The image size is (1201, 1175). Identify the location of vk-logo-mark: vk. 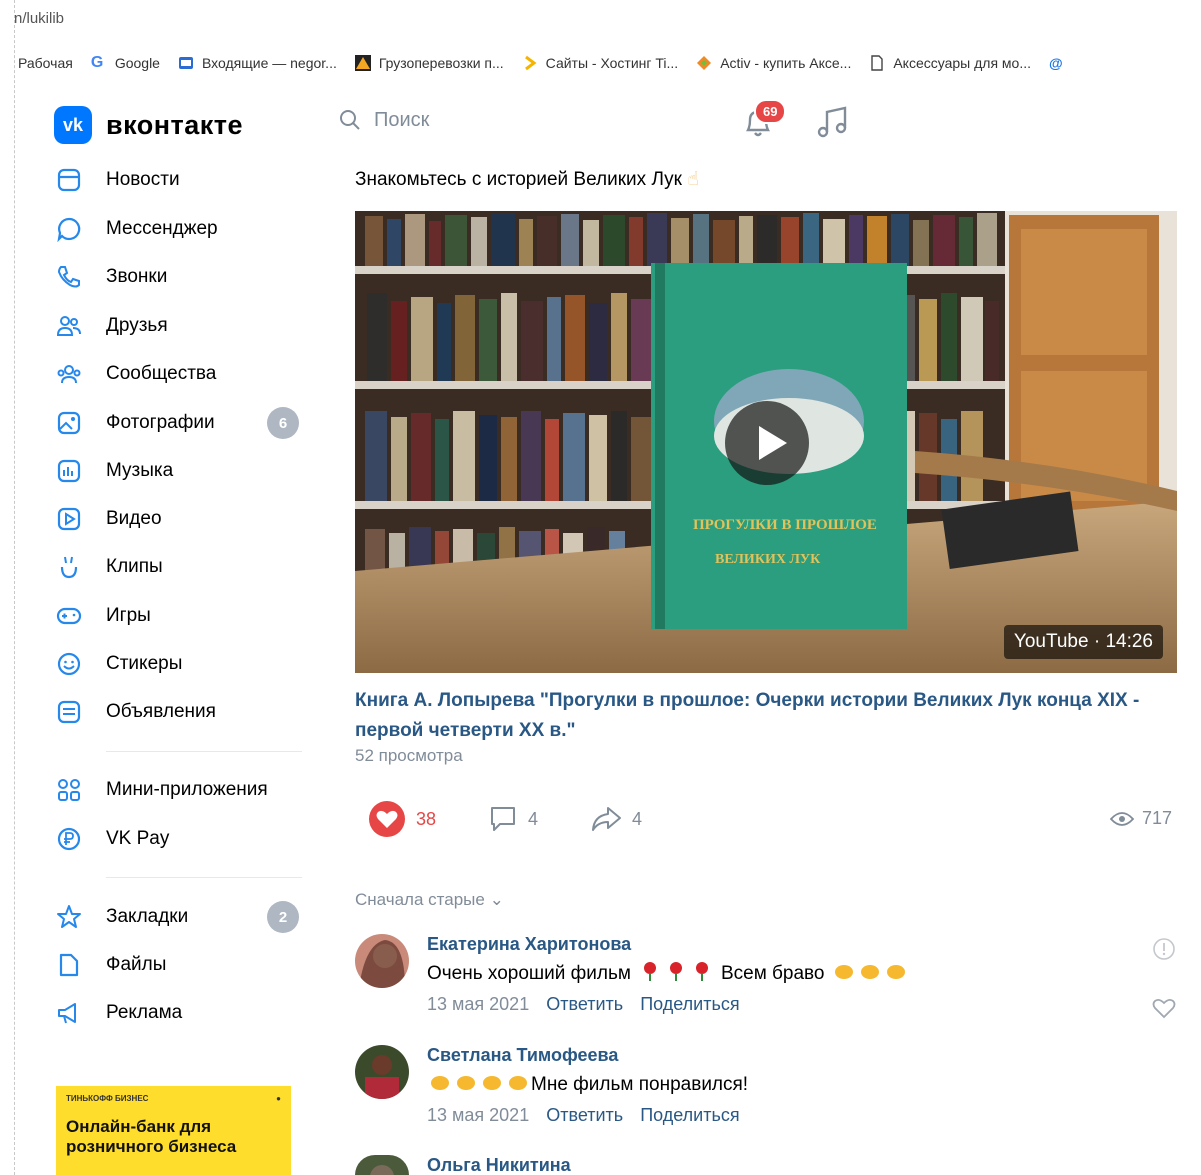
(73, 125).